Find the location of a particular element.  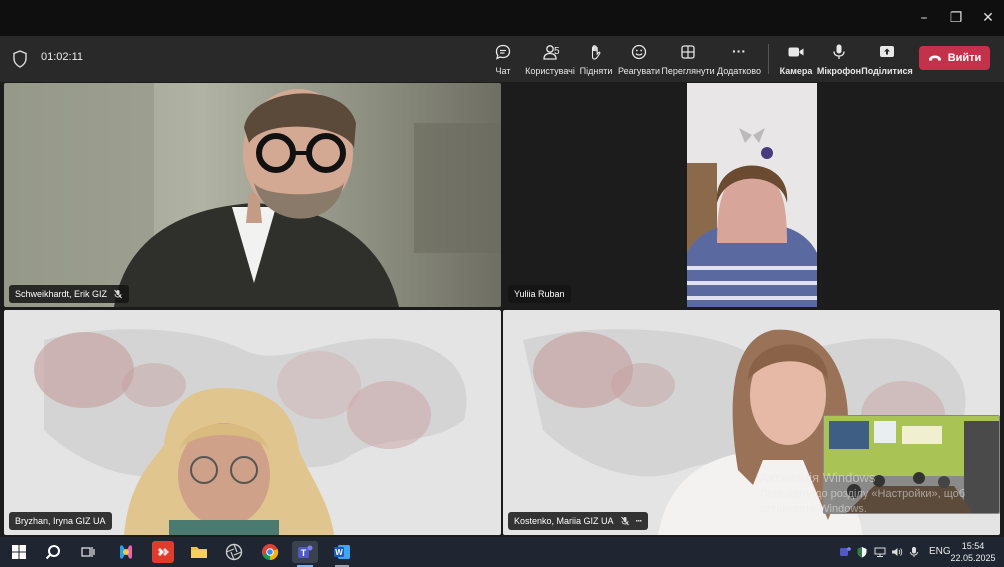

app-button is located at coordinates (163, 552).